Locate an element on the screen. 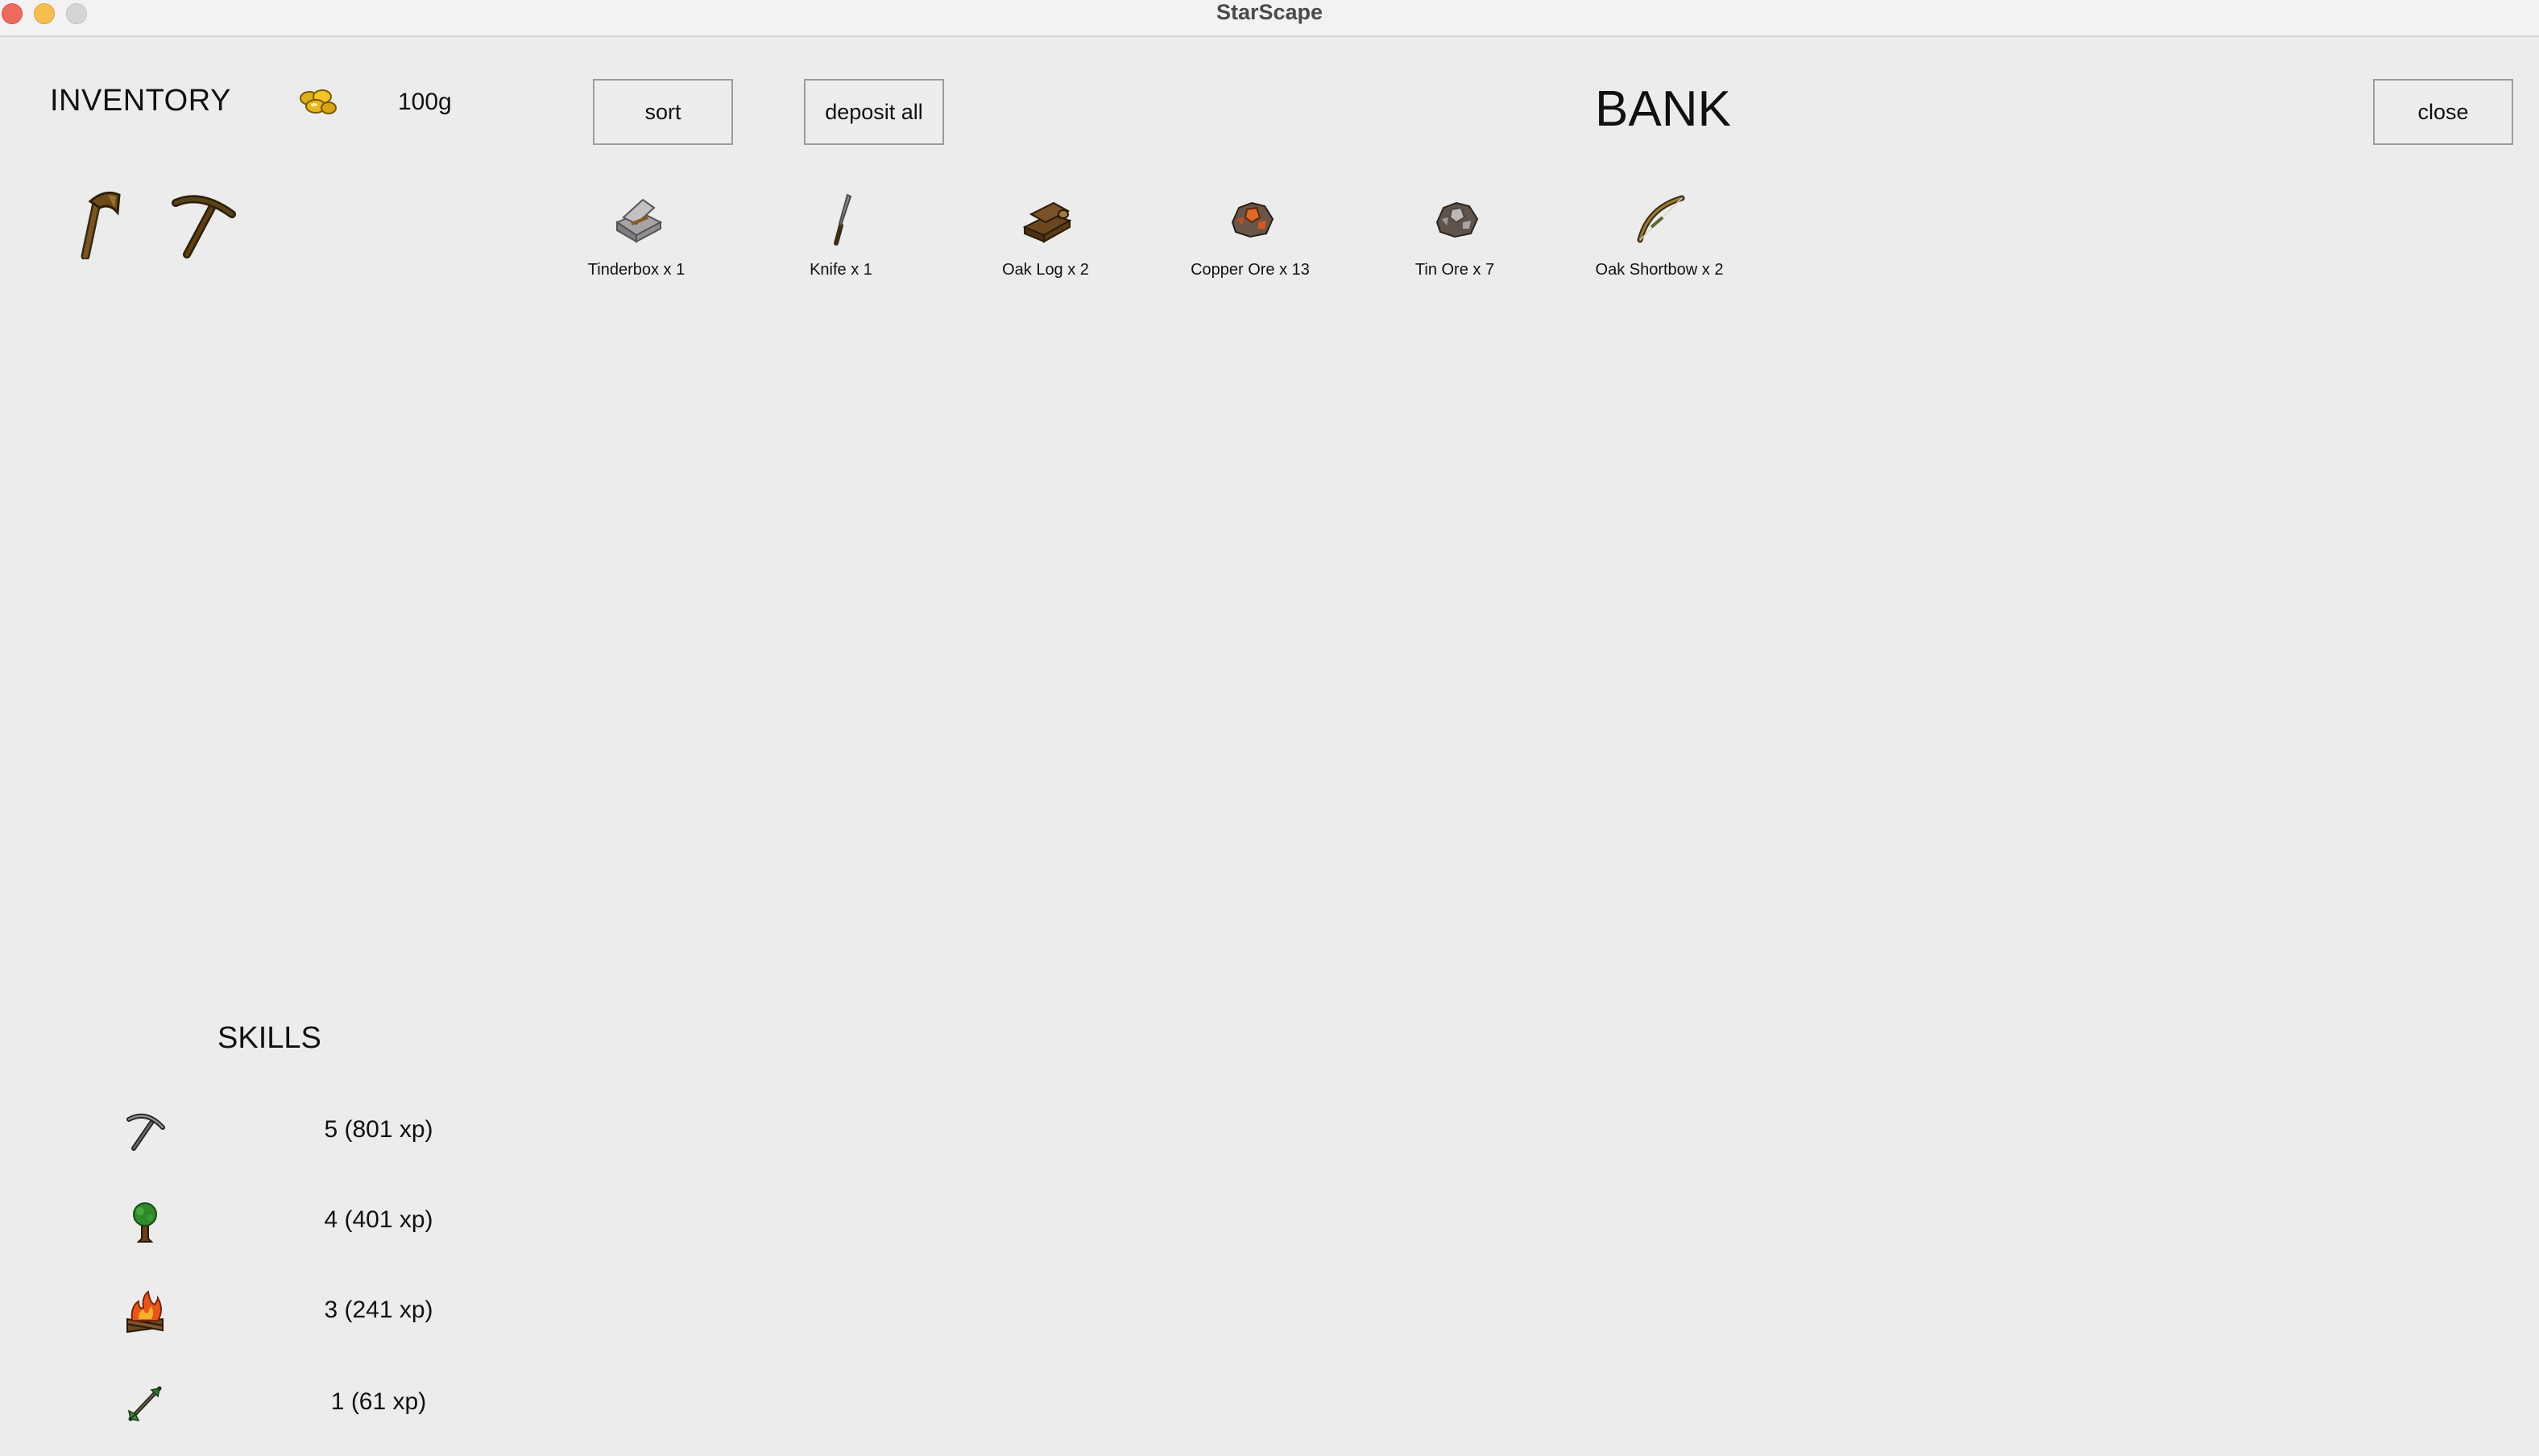  bank-item-oak-shortbow: Oak Shortbow x 2 is located at coordinates (1660, 239).